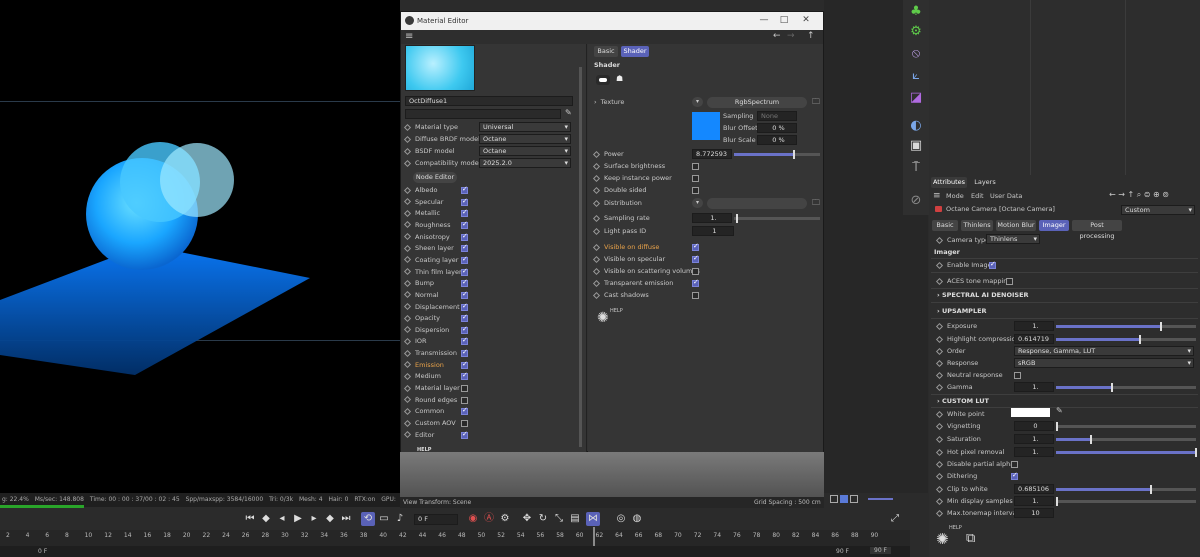 Image resolution: width=1200 pixels, height=557 pixels. I want to click on scale-key-icon: ⤡, so click(559, 519).